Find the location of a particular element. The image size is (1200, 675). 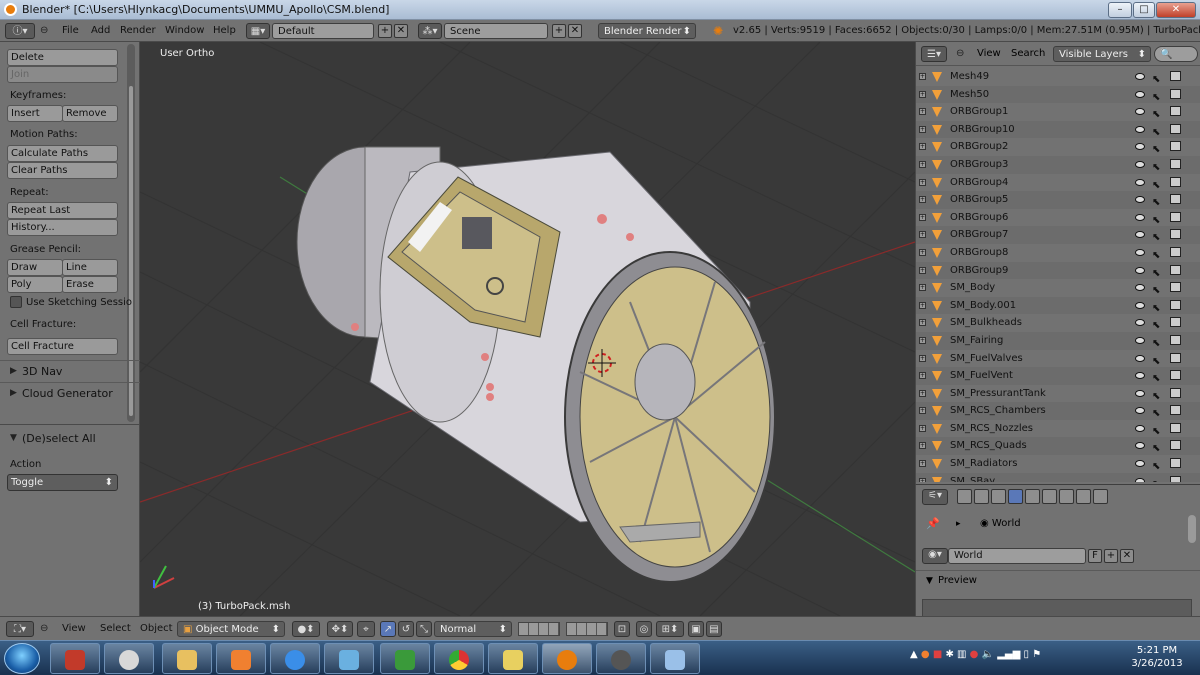

taskbar-app-blender is located at coordinates (567, 658).